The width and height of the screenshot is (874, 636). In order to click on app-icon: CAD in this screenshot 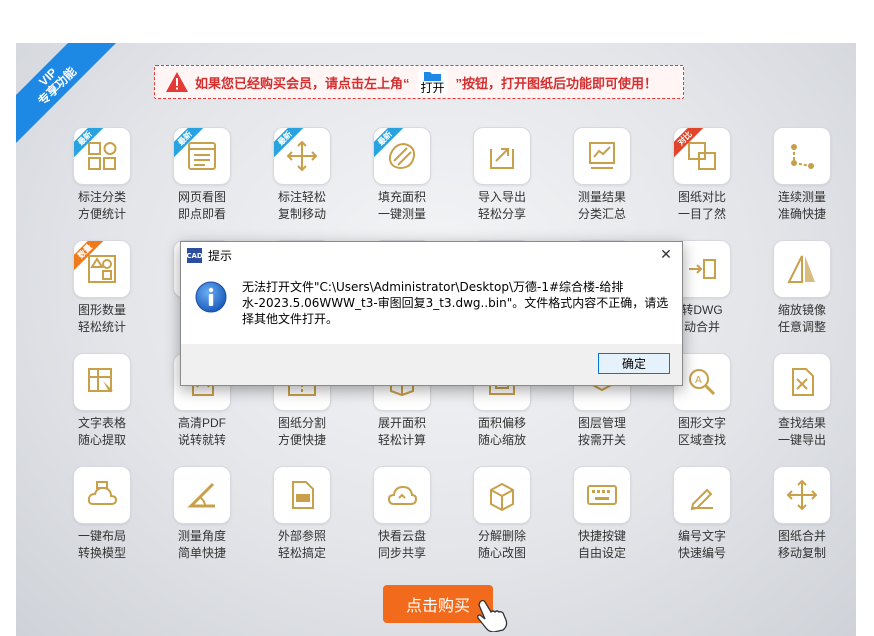, I will do `click(194, 255)`.